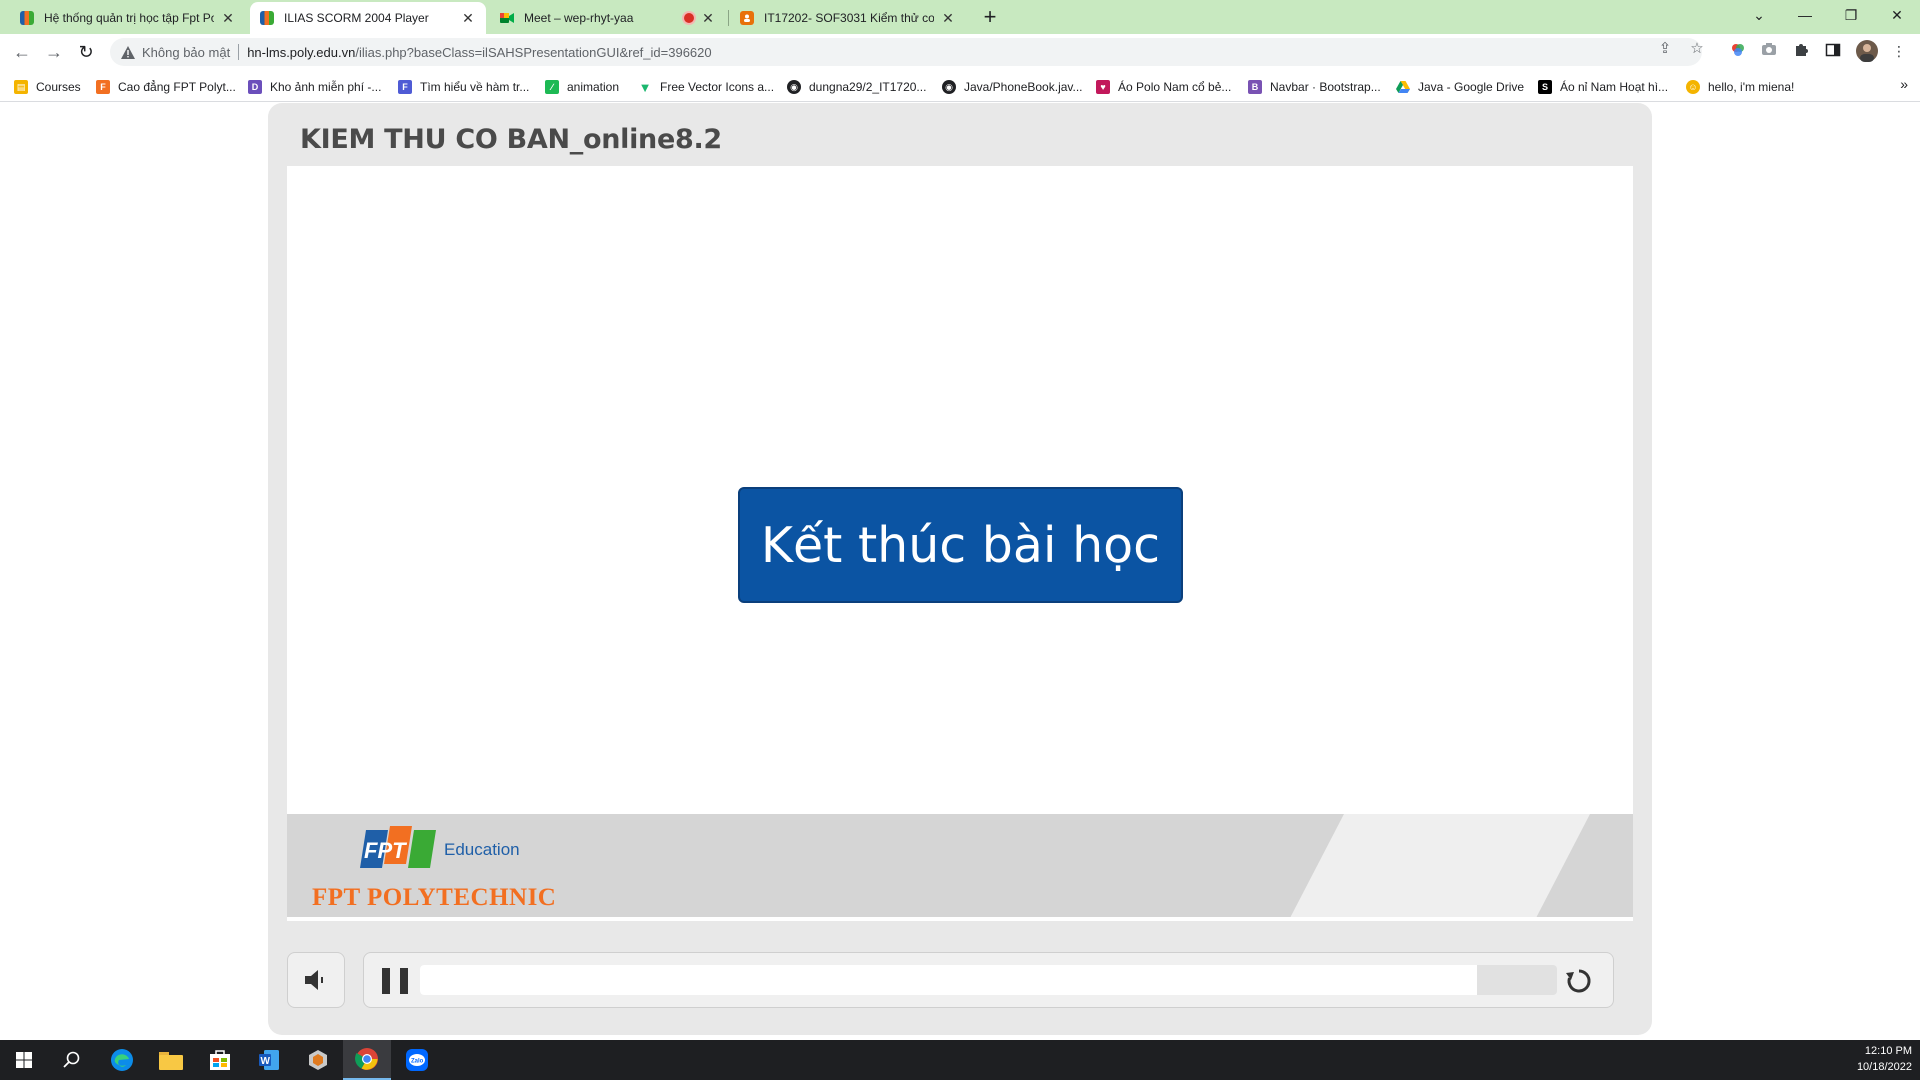 This screenshot has width=1920, height=1080. I want to click on svg-text: Zalo, so click(417, 1062).